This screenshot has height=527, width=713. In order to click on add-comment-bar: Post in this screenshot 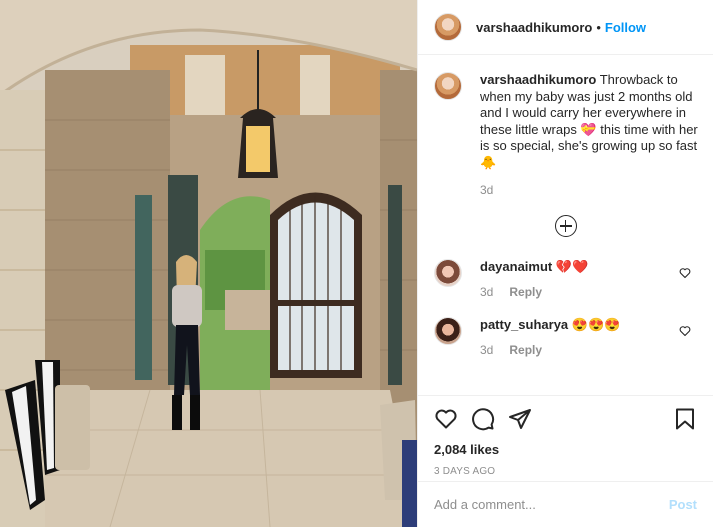, I will do `click(565, 504)`.